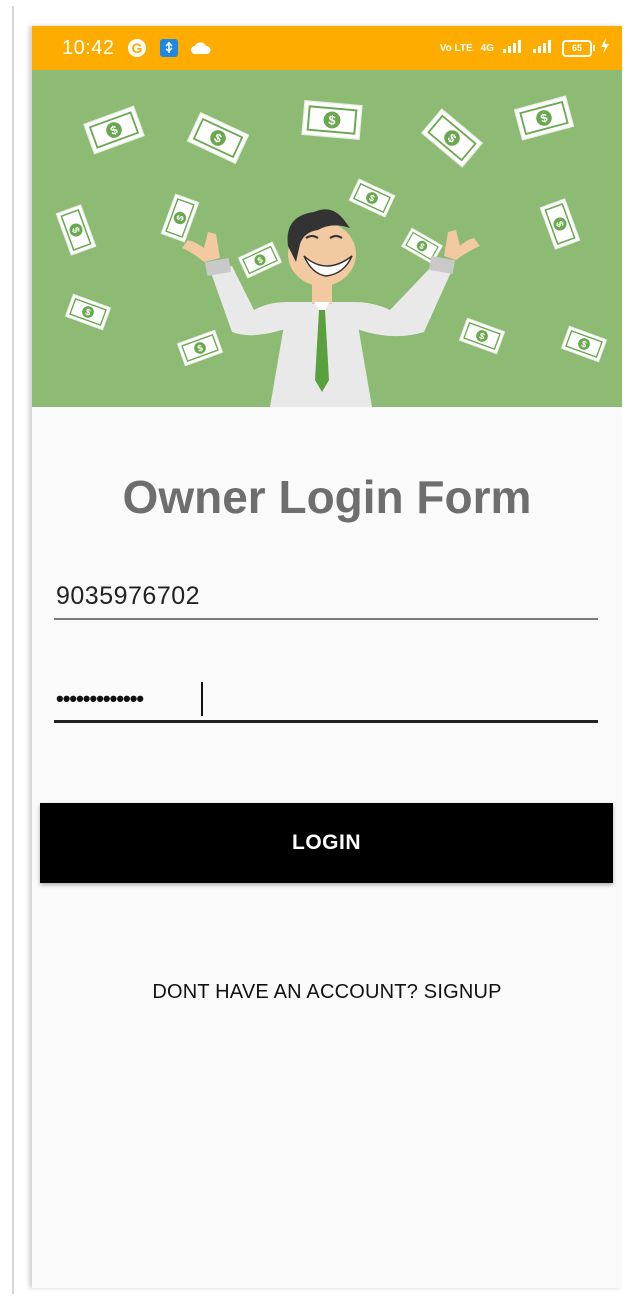 This screenshot has width=630, height=1298. What do you see at coordinates (202, 699) in the screenshot?
I see `text-cursor` at bounding box center [202, 699].